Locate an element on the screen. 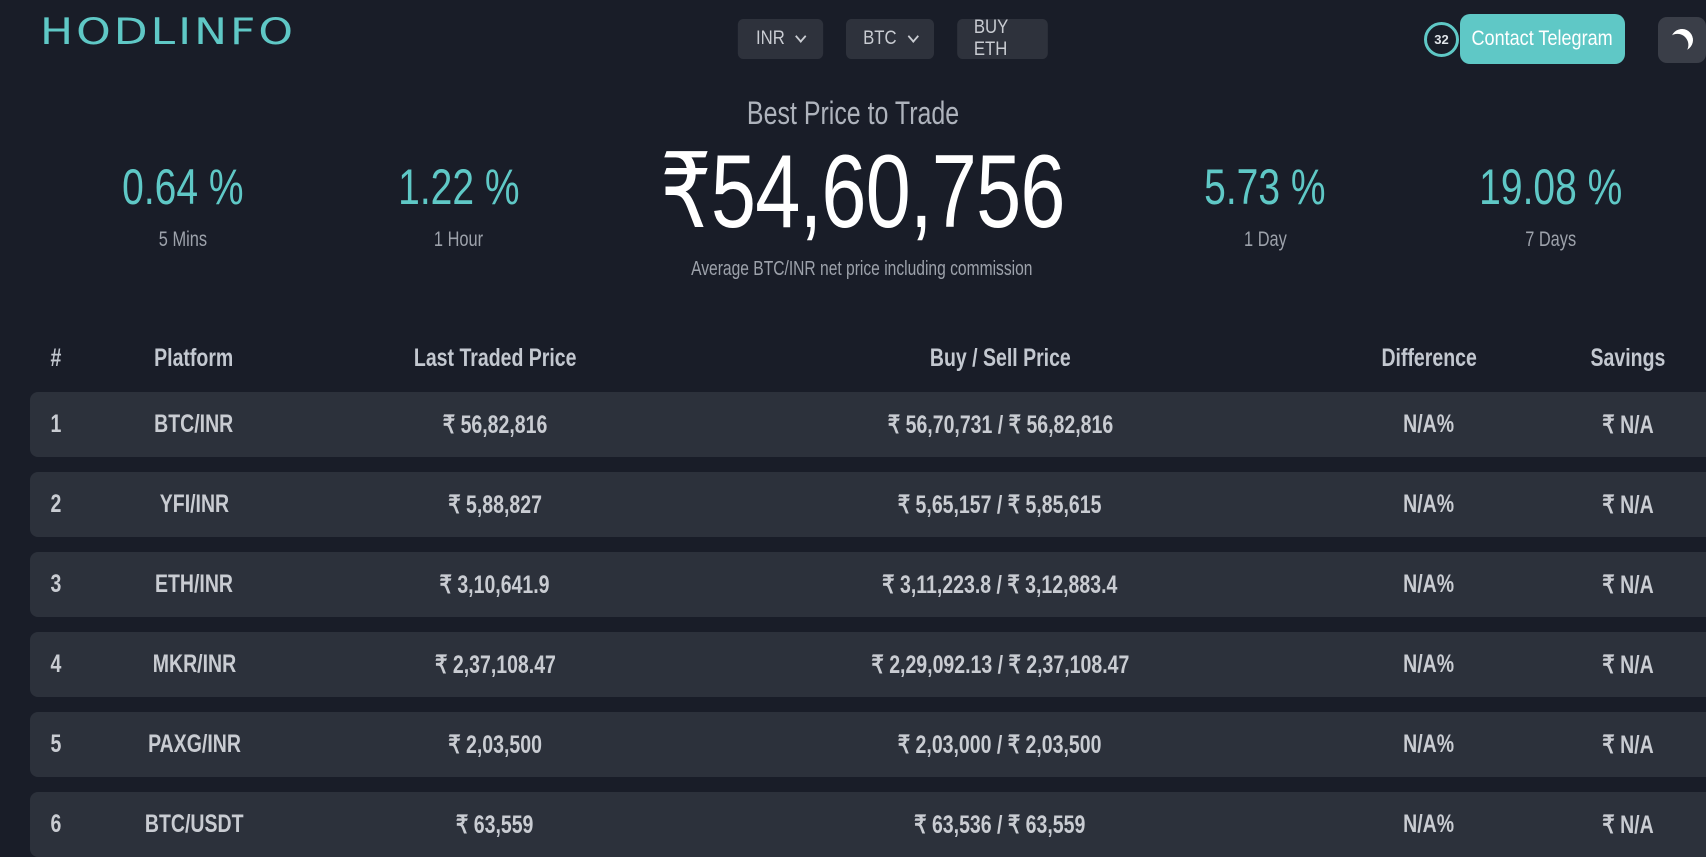 The width and height of the screenshot is (1706, 857). row-number: 4 is located at coordinates (56, 664).